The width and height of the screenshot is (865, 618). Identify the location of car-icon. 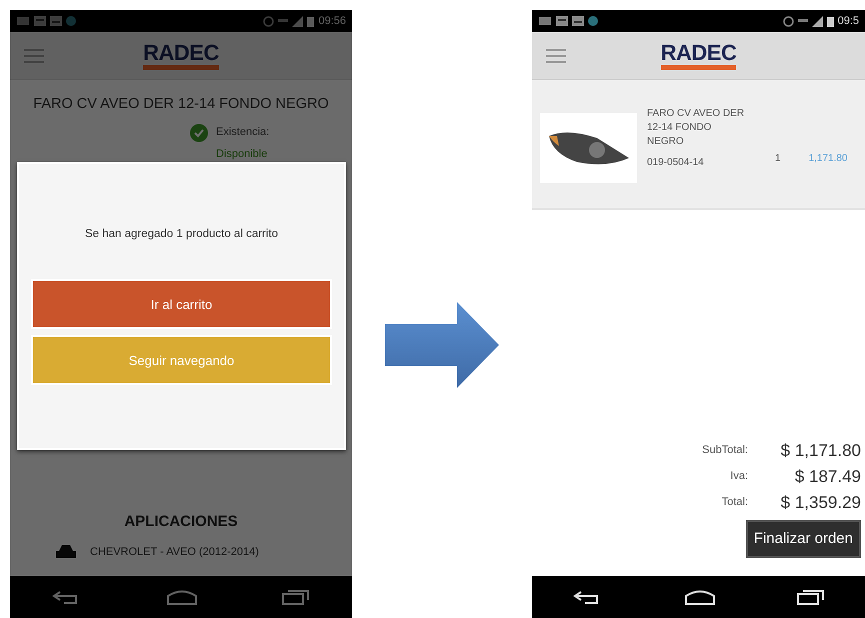
(66, 552).